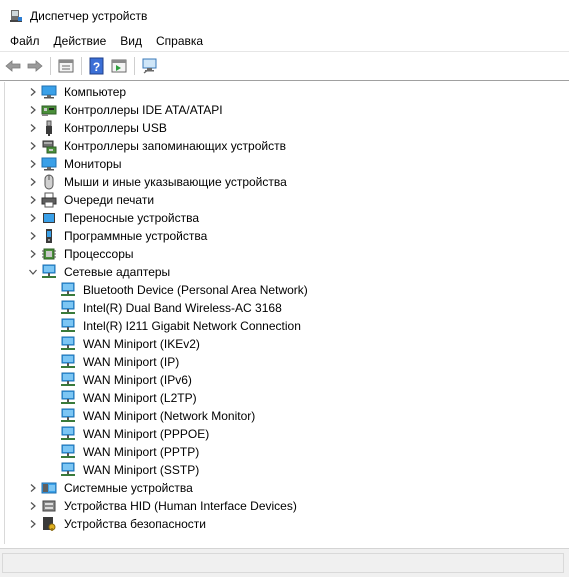 The width and height of the screenshot is (569, 577). Describe the element at coordinates (49, 236) in the screenshot. I see `software-device-icon` at that location.